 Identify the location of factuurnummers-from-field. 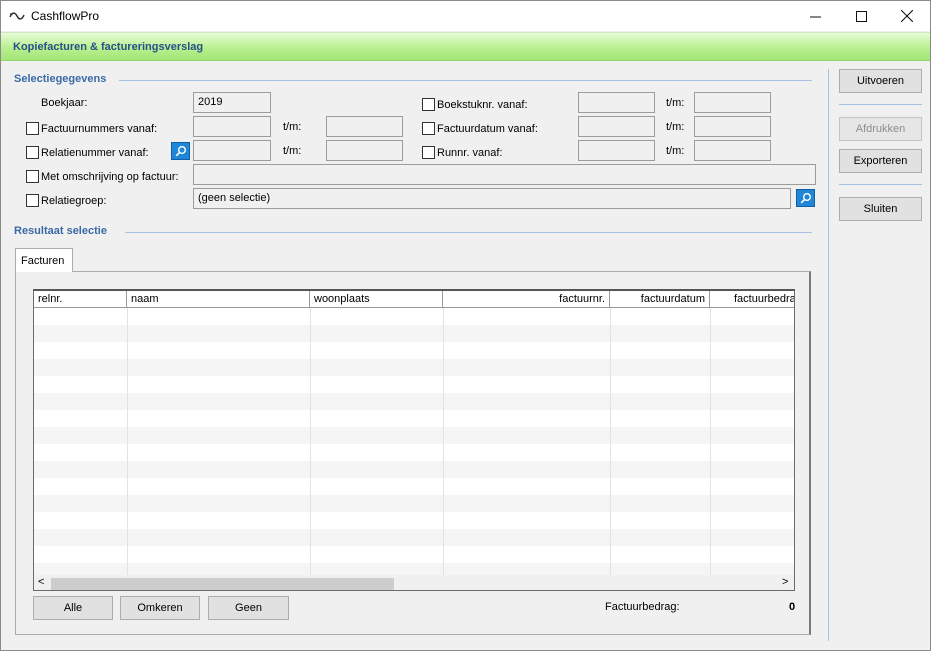
(232, 126).